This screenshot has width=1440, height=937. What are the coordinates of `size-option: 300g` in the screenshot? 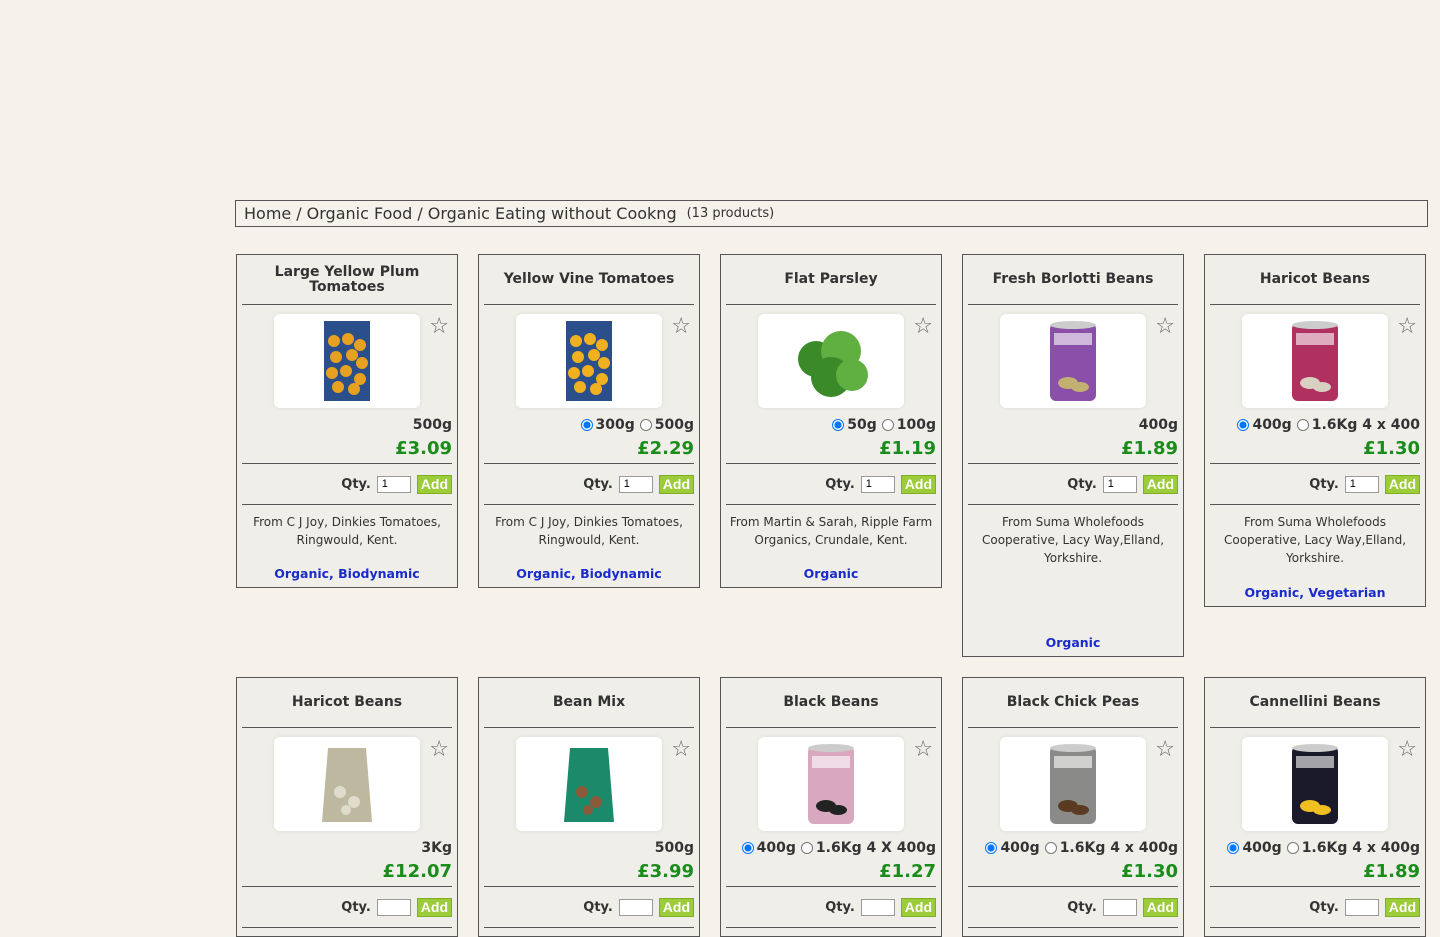 It's located at (607, 425).